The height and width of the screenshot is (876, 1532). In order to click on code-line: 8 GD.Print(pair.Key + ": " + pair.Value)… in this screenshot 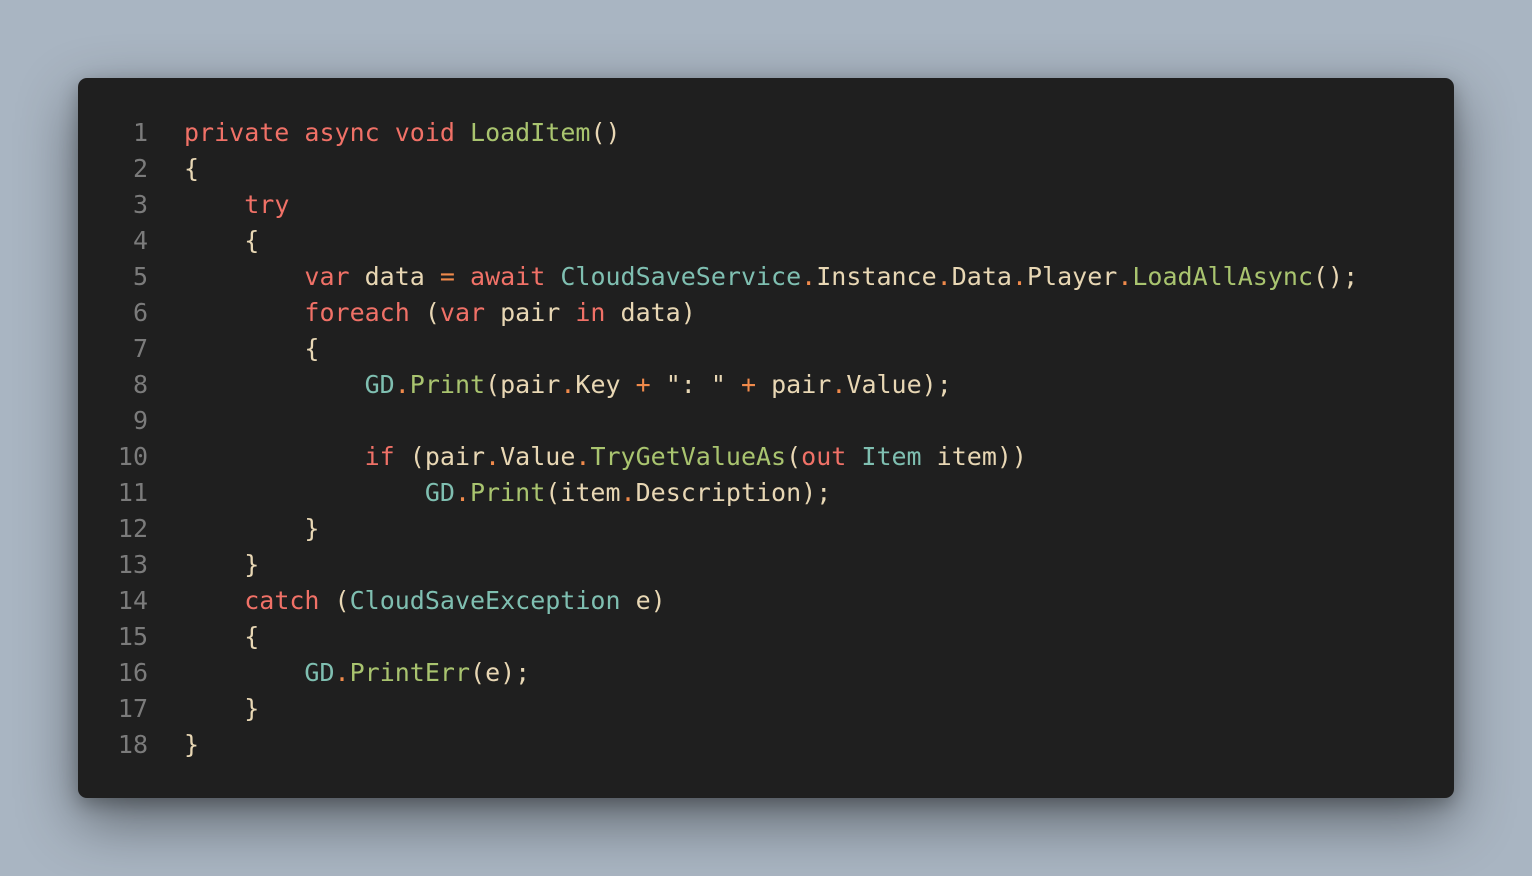, I will do `click(766, 385)`.